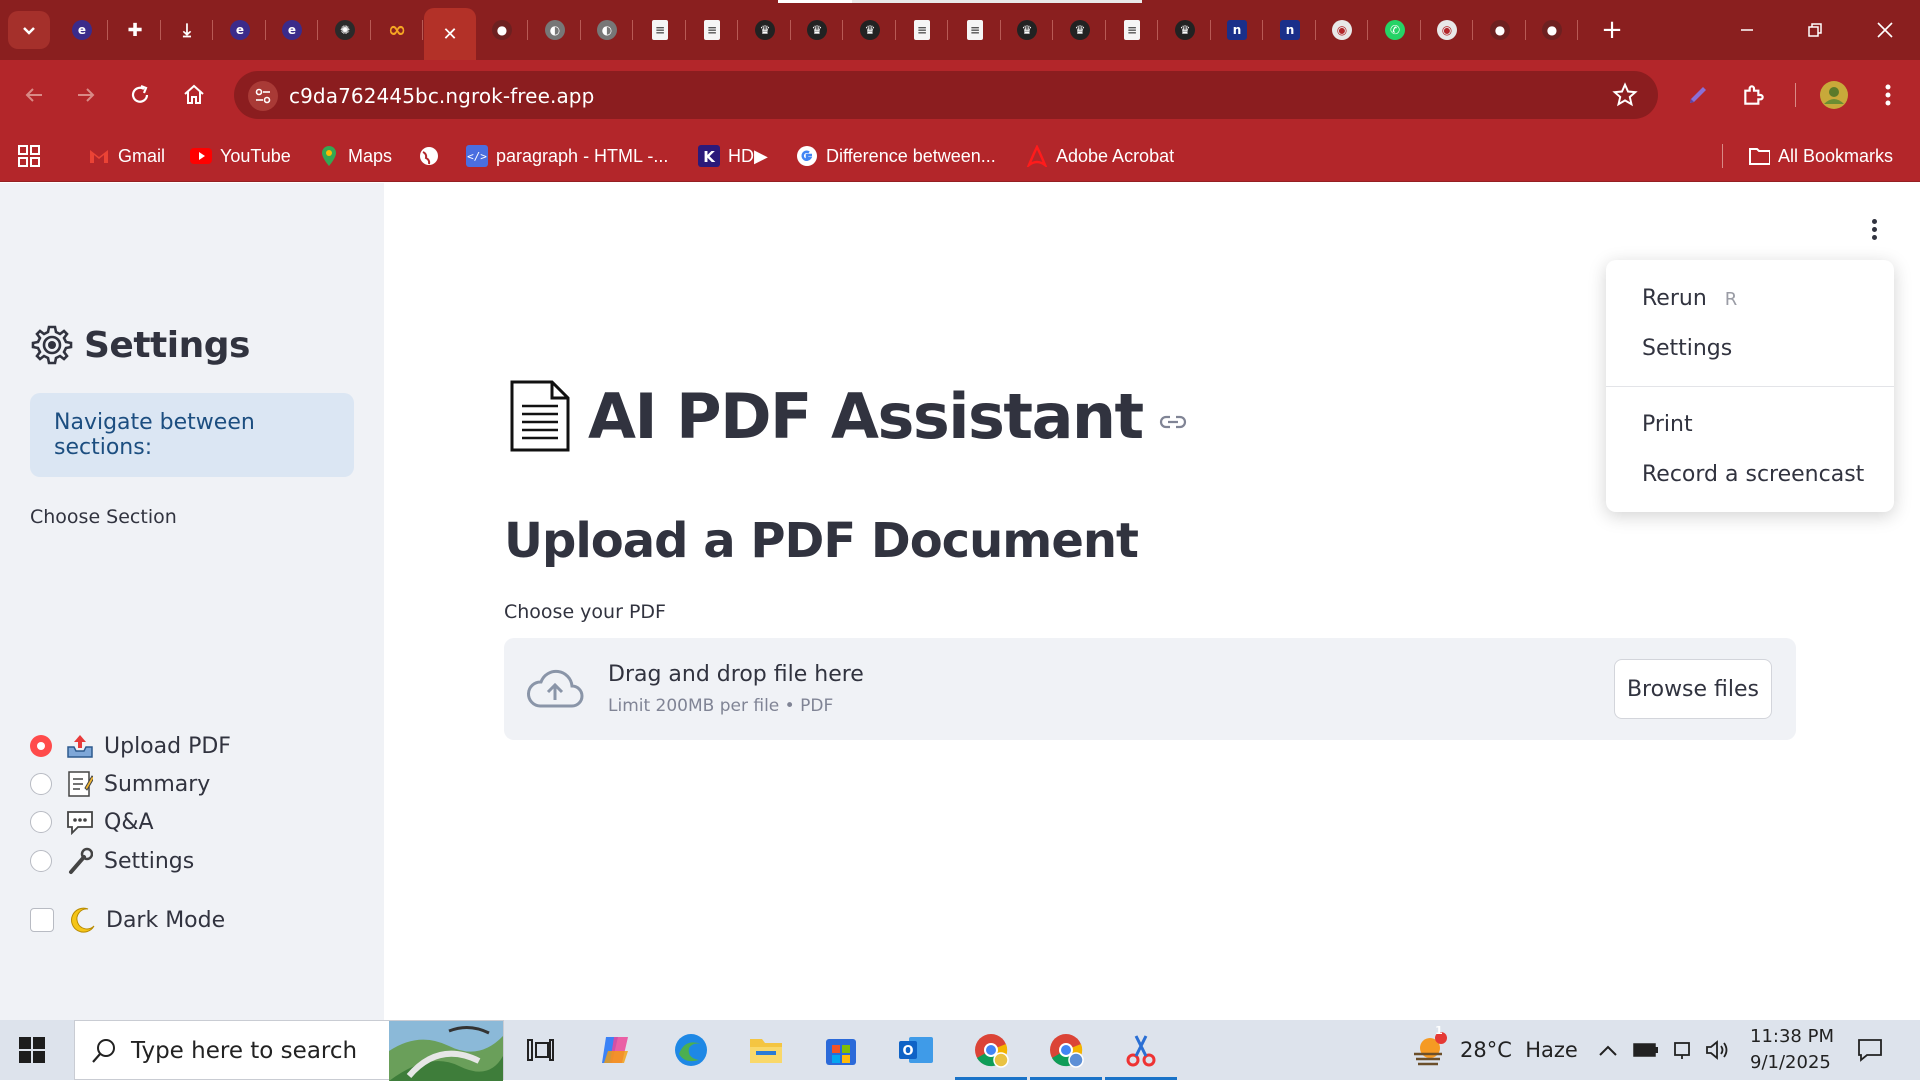  I want to click on forward-button, so click(86, 95).